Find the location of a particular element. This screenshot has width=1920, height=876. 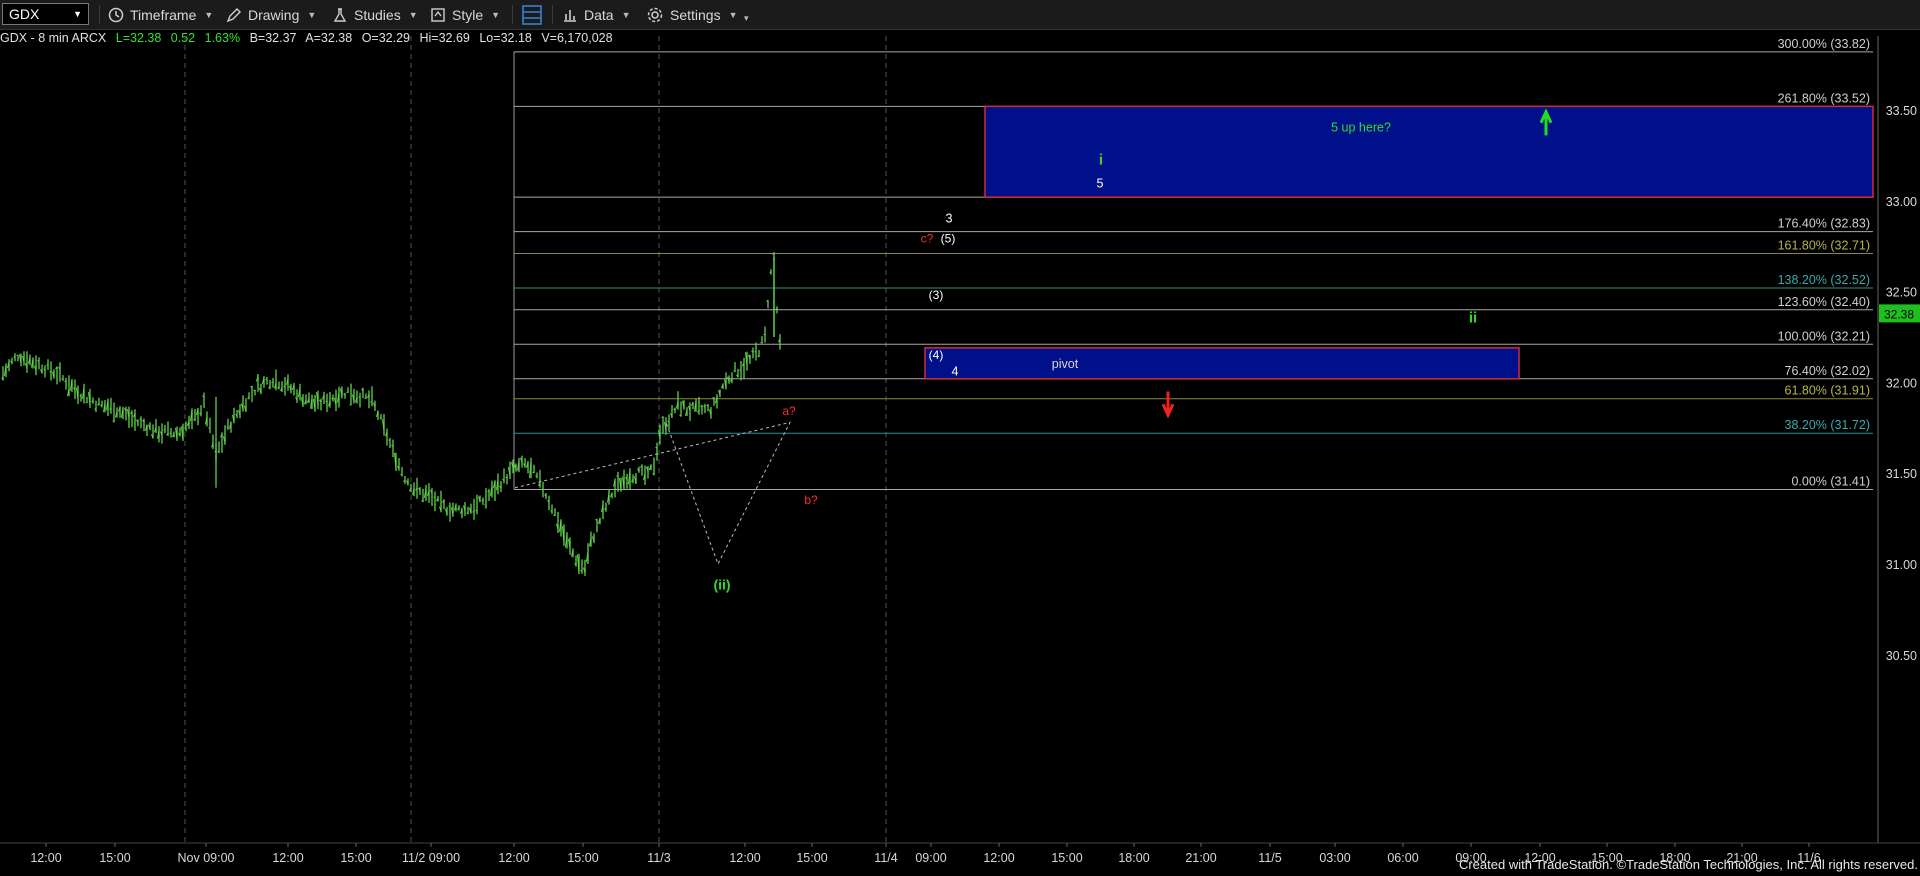

target-zone-box is located at coordinates (1429, 151).